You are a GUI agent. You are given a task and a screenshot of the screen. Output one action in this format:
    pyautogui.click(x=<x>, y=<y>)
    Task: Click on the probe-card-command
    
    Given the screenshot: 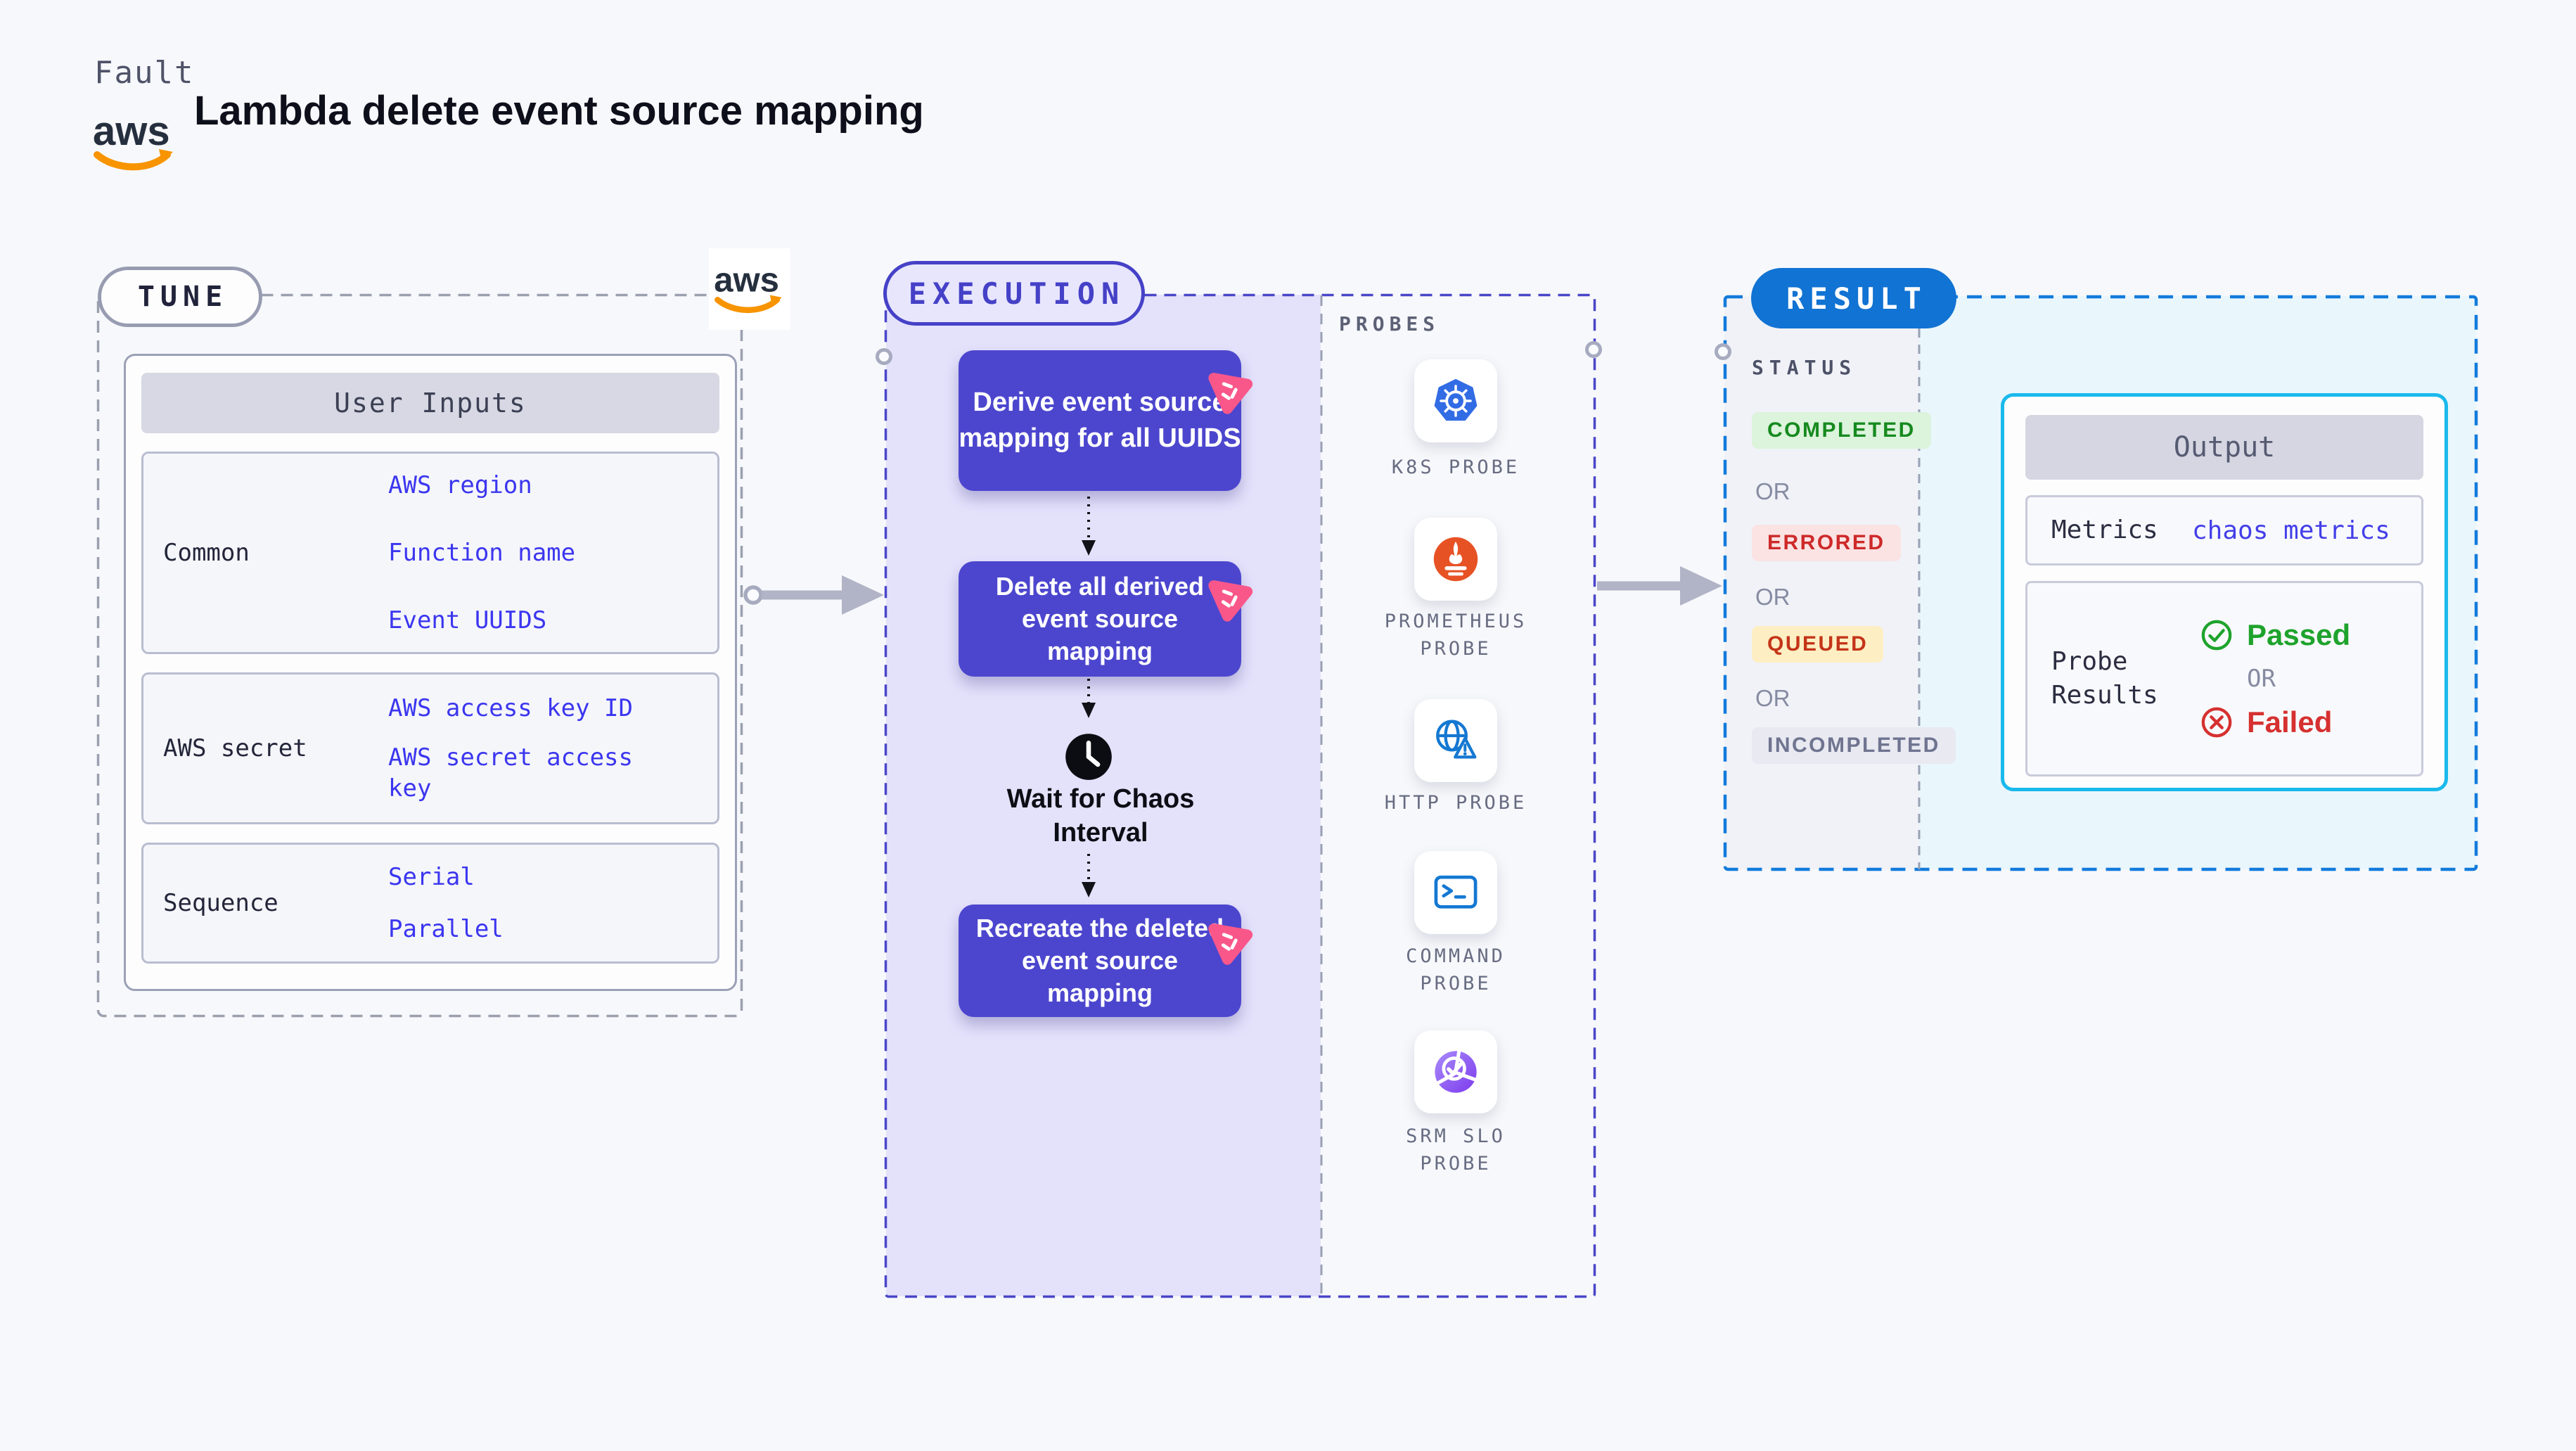 What is the action you would take?
    pyautogui.click(x=1455, y=892)
    